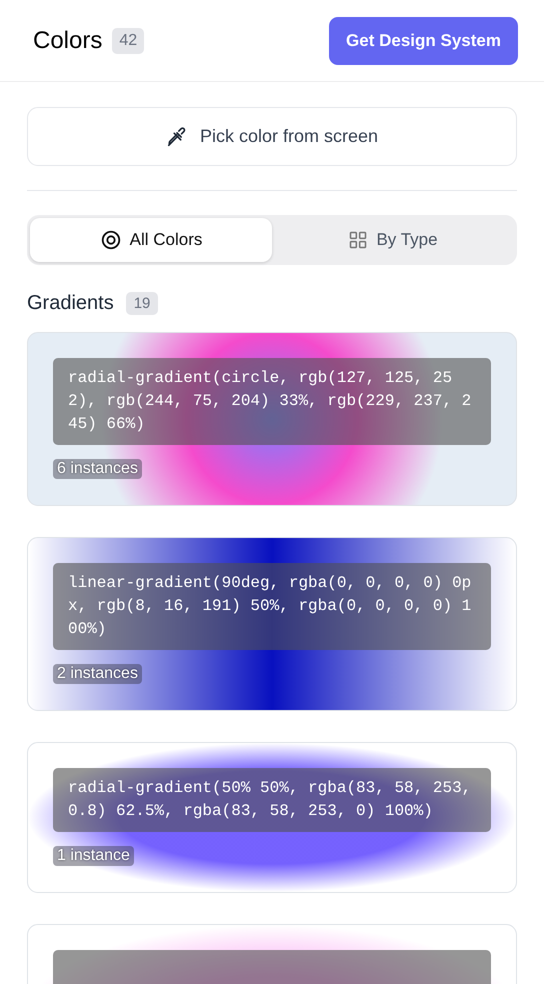 The width and height of the screenshot is (550, 984). I want to click on instance-count: 1 instance, so click(93, 856).